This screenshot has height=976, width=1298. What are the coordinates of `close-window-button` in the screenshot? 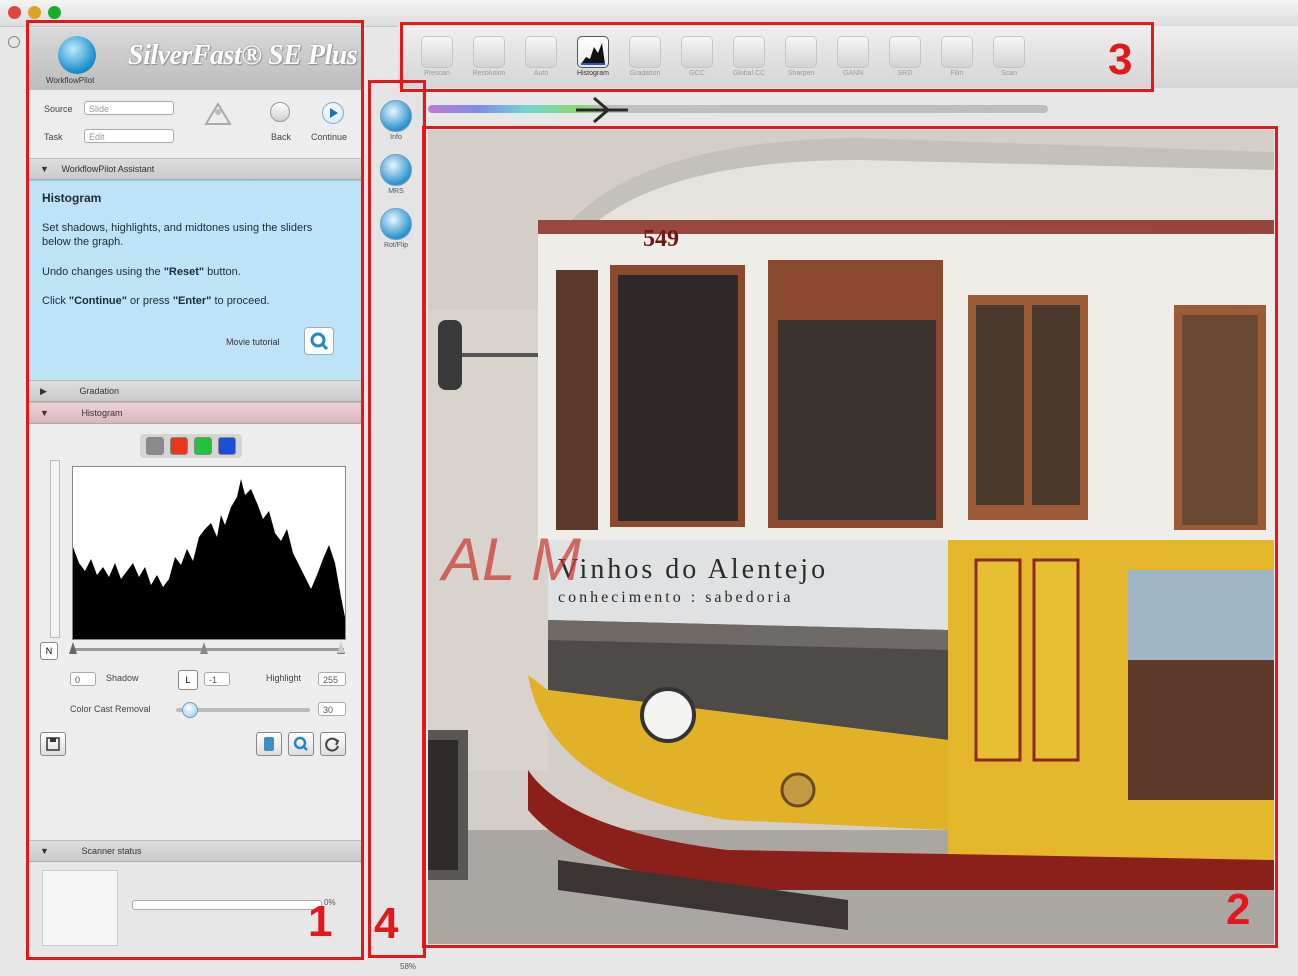 It's located at (14, 12).